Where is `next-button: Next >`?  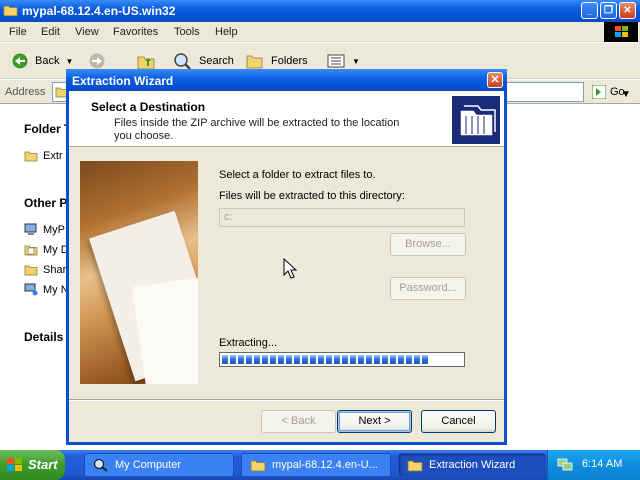
next-button: Next > is located at coordinates (374, 421).